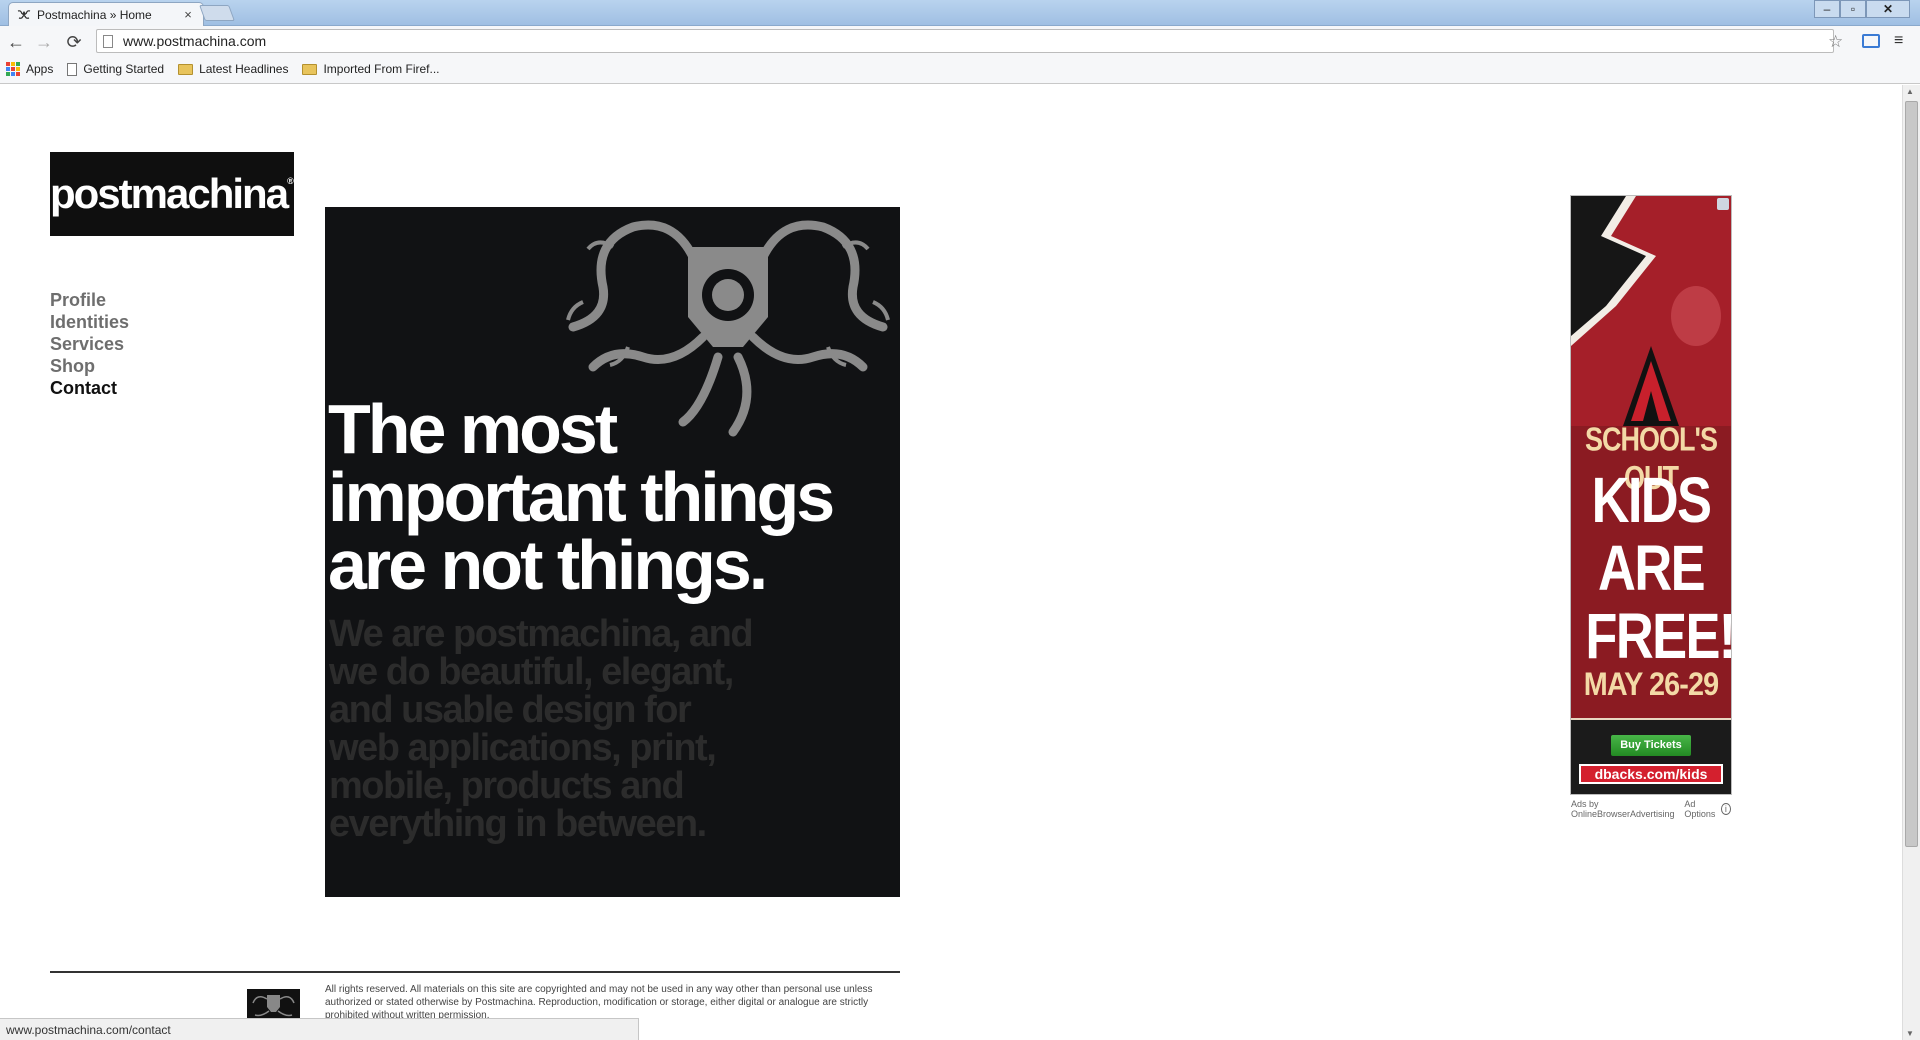 The width and height of the screenshot is (1920, 1040). I want to click on status-bar: www.postmachina.com/contact, so click(319, 1029).